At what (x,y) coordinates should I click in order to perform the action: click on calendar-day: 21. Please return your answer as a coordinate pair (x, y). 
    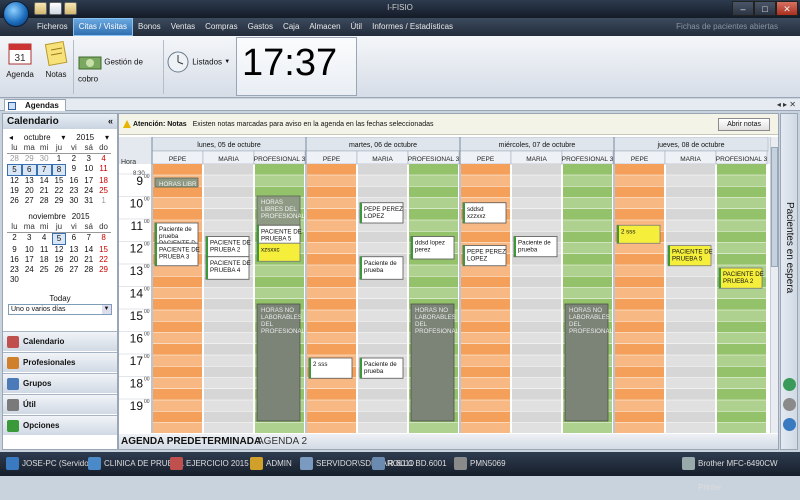
    Looking at the image, I should click on (88, 260).